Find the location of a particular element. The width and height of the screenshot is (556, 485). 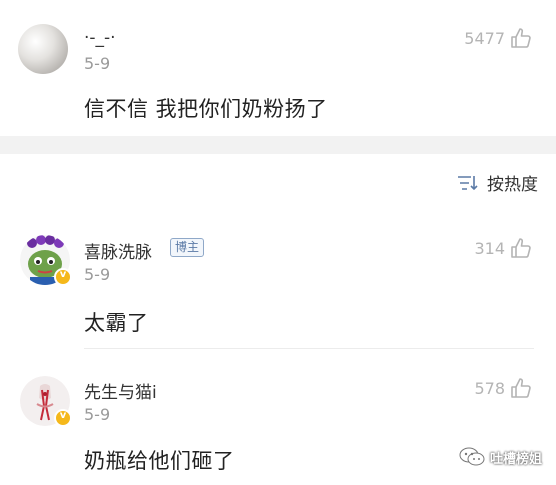

comment-divider is located at coordinates (309, 348).